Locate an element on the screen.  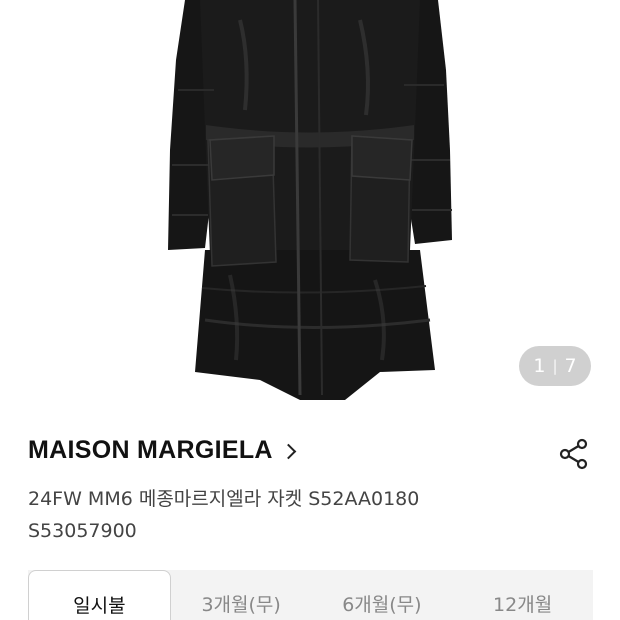
tab-6-months: 6개월(무) is located at coordinates (382, 595).